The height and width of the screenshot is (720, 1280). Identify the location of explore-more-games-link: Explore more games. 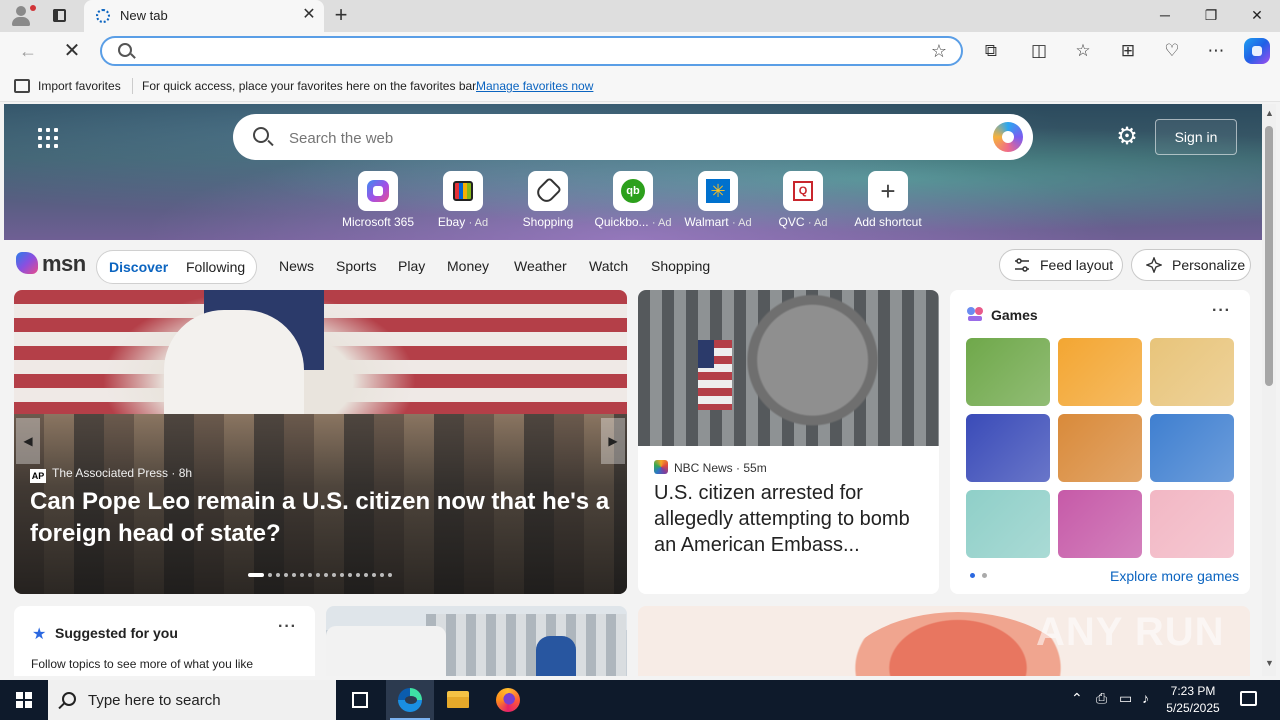
(1174, 576).